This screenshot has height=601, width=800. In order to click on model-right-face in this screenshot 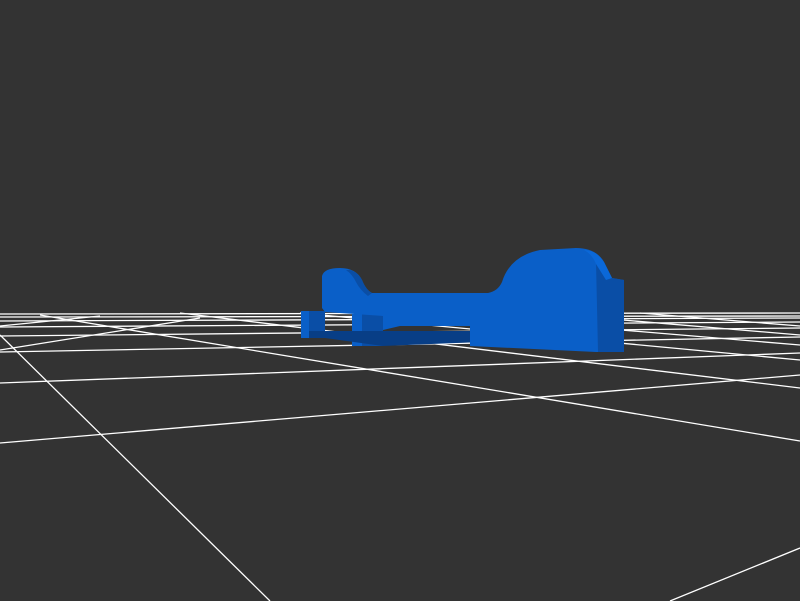, I will do `click(610, 305)`.